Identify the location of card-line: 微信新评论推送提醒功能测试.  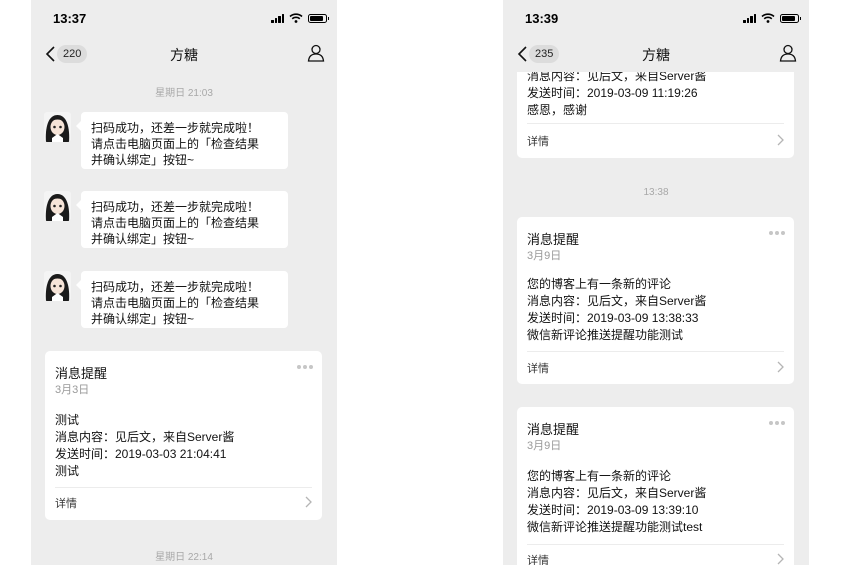
(605, 335).